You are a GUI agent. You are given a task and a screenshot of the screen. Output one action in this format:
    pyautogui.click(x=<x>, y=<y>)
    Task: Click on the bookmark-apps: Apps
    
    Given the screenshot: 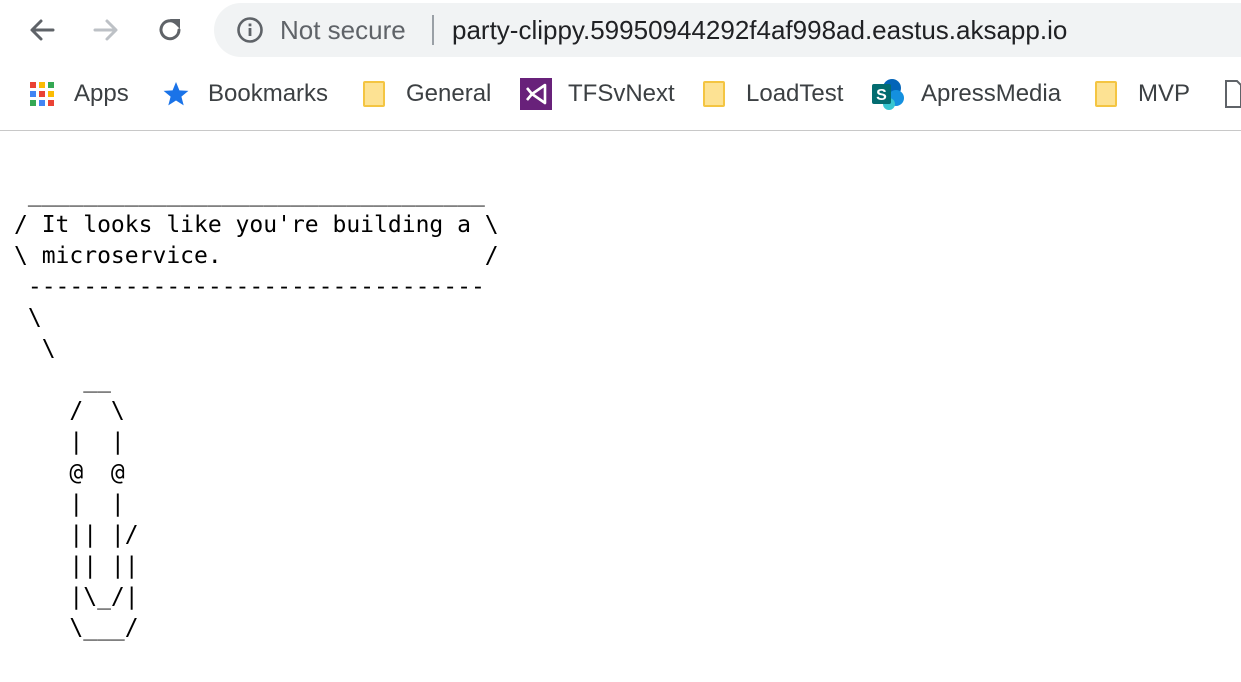 What is the action you would take?
    pyautogui.click(x=79, y=94)
    